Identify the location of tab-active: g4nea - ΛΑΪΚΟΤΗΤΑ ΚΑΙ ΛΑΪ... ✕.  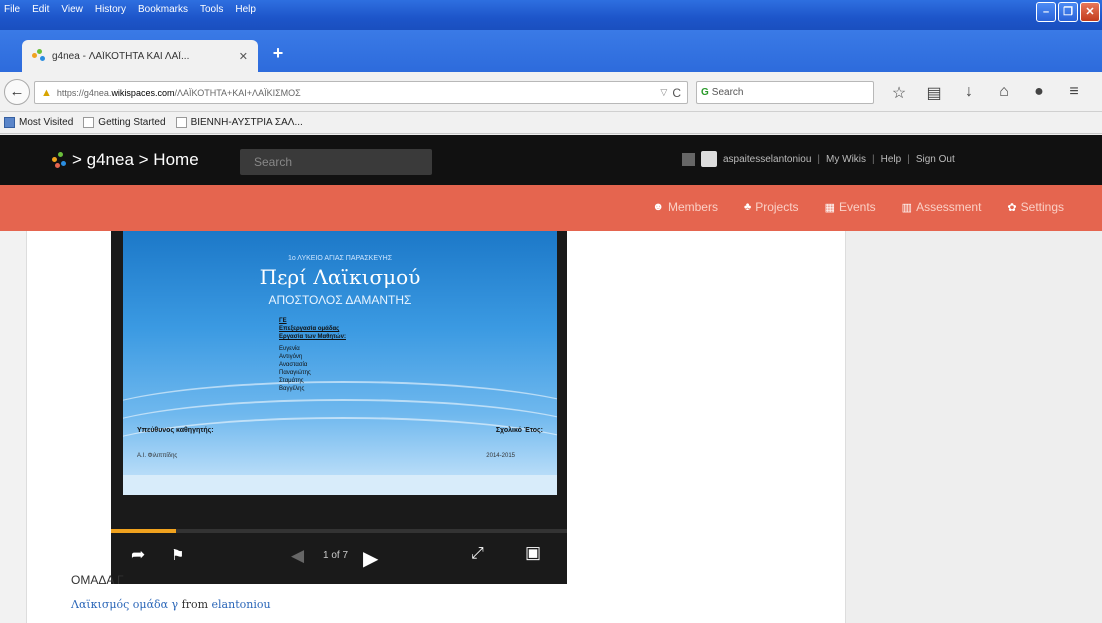
(140, 56).